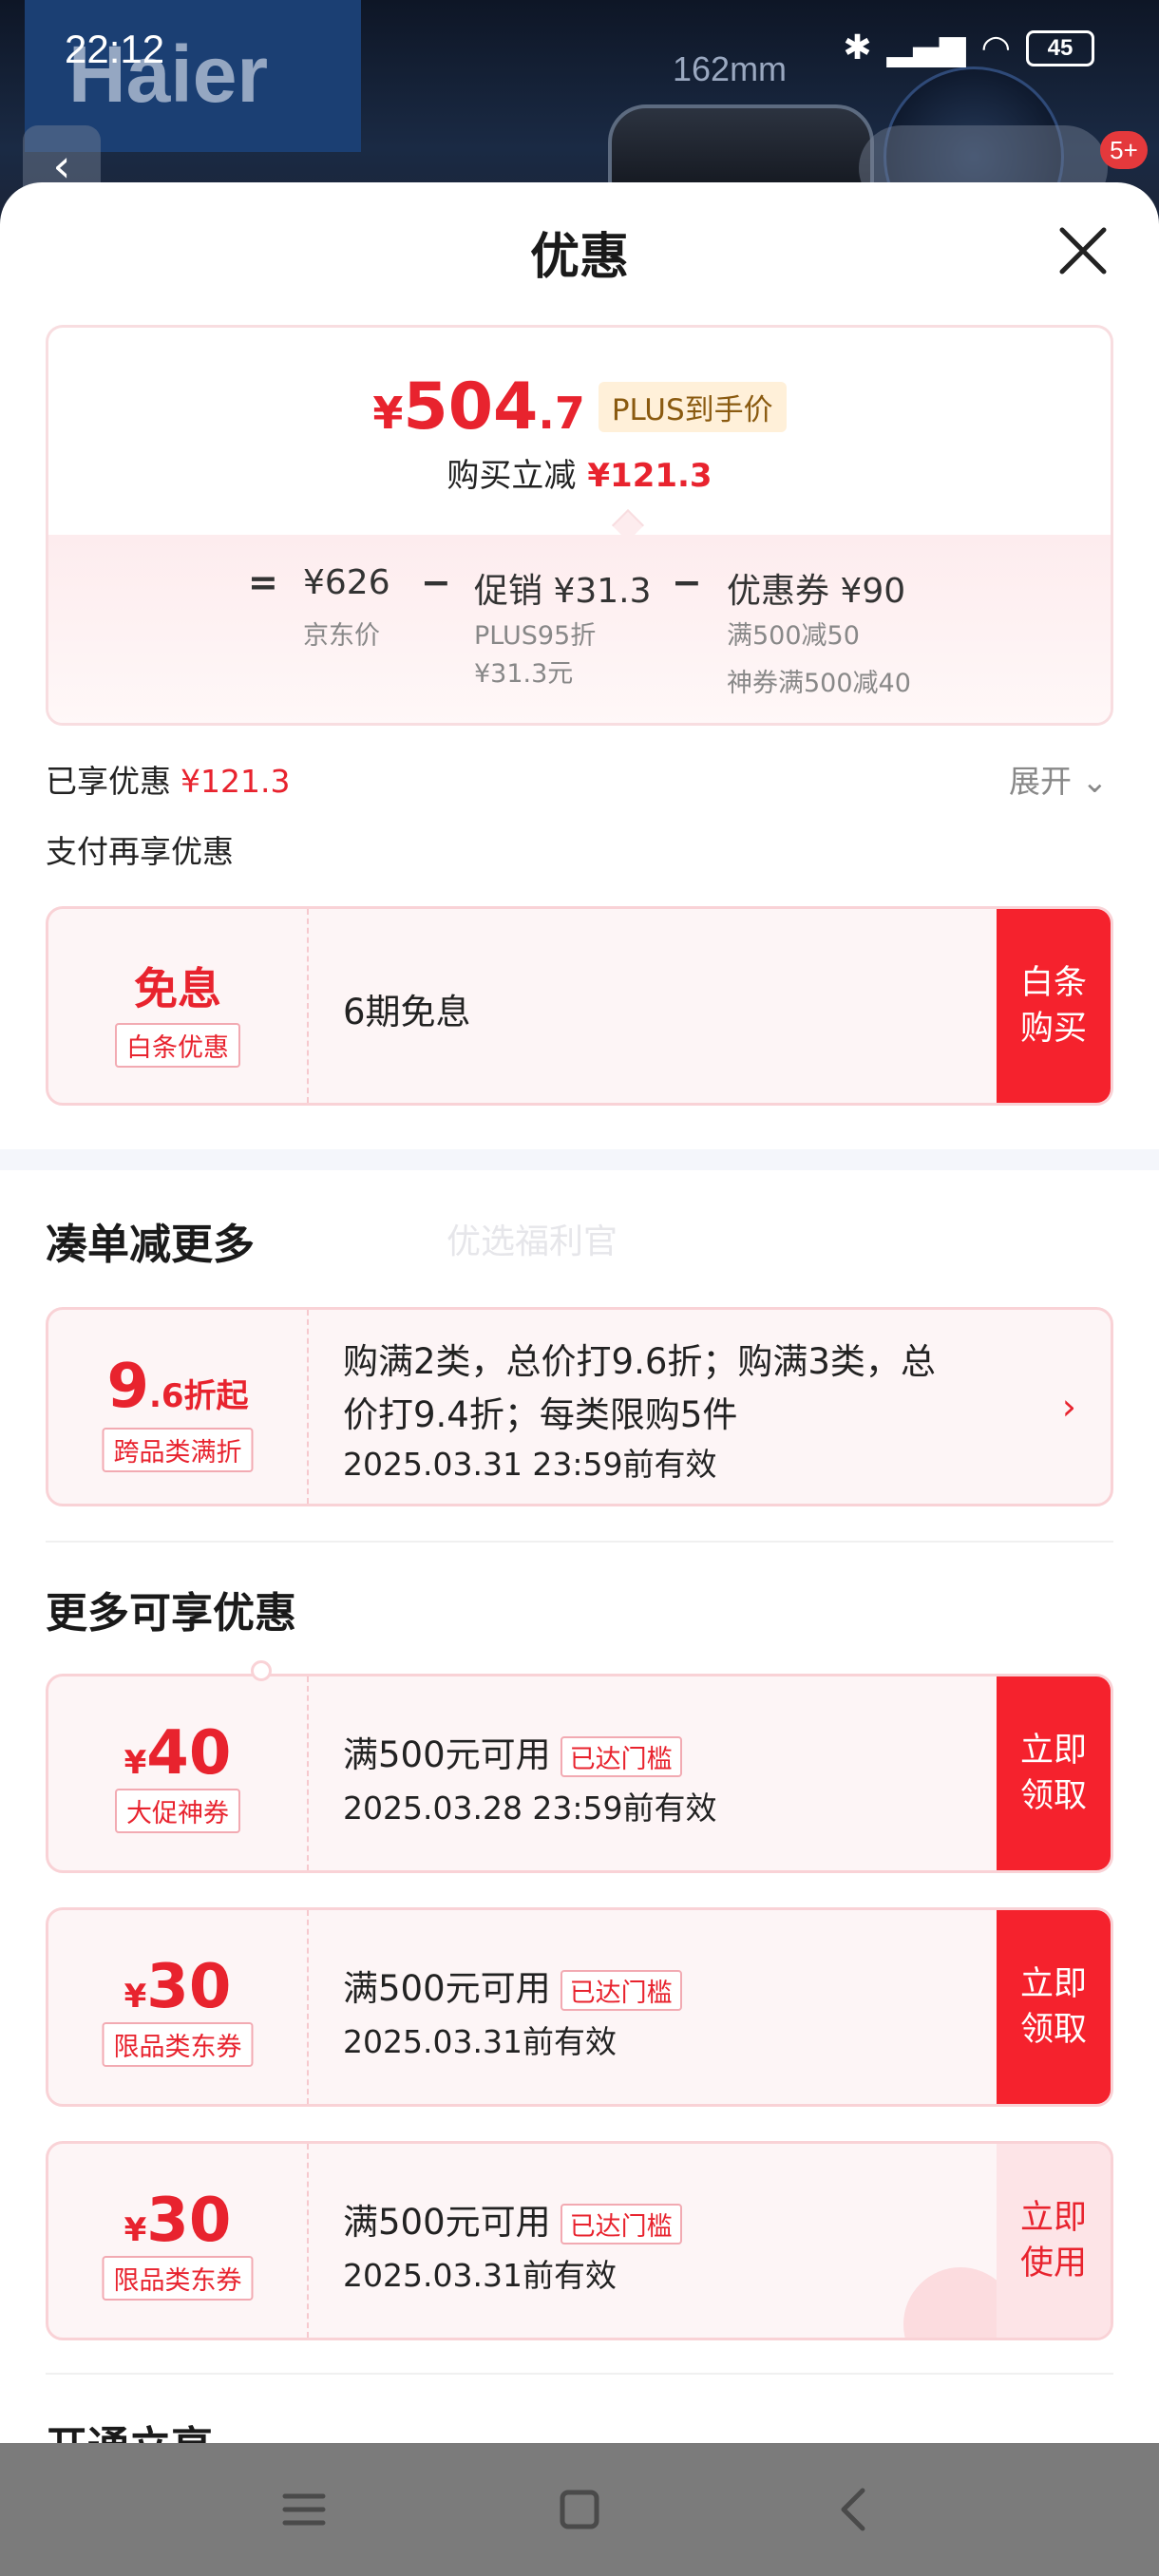  Describe the element at coordinates (177, 1387) in the screenshot. I see `bundle-discount: 9.6折起` at that location.